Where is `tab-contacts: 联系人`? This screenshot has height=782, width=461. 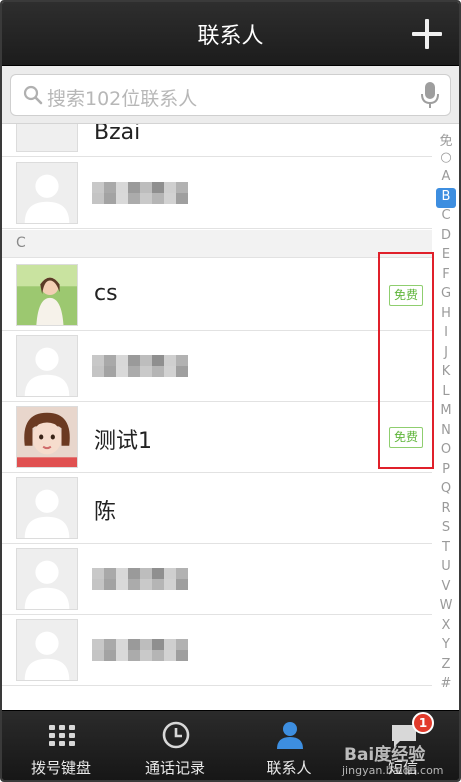 tab-contacts: 联系人 is located at coordinates (289, 745).